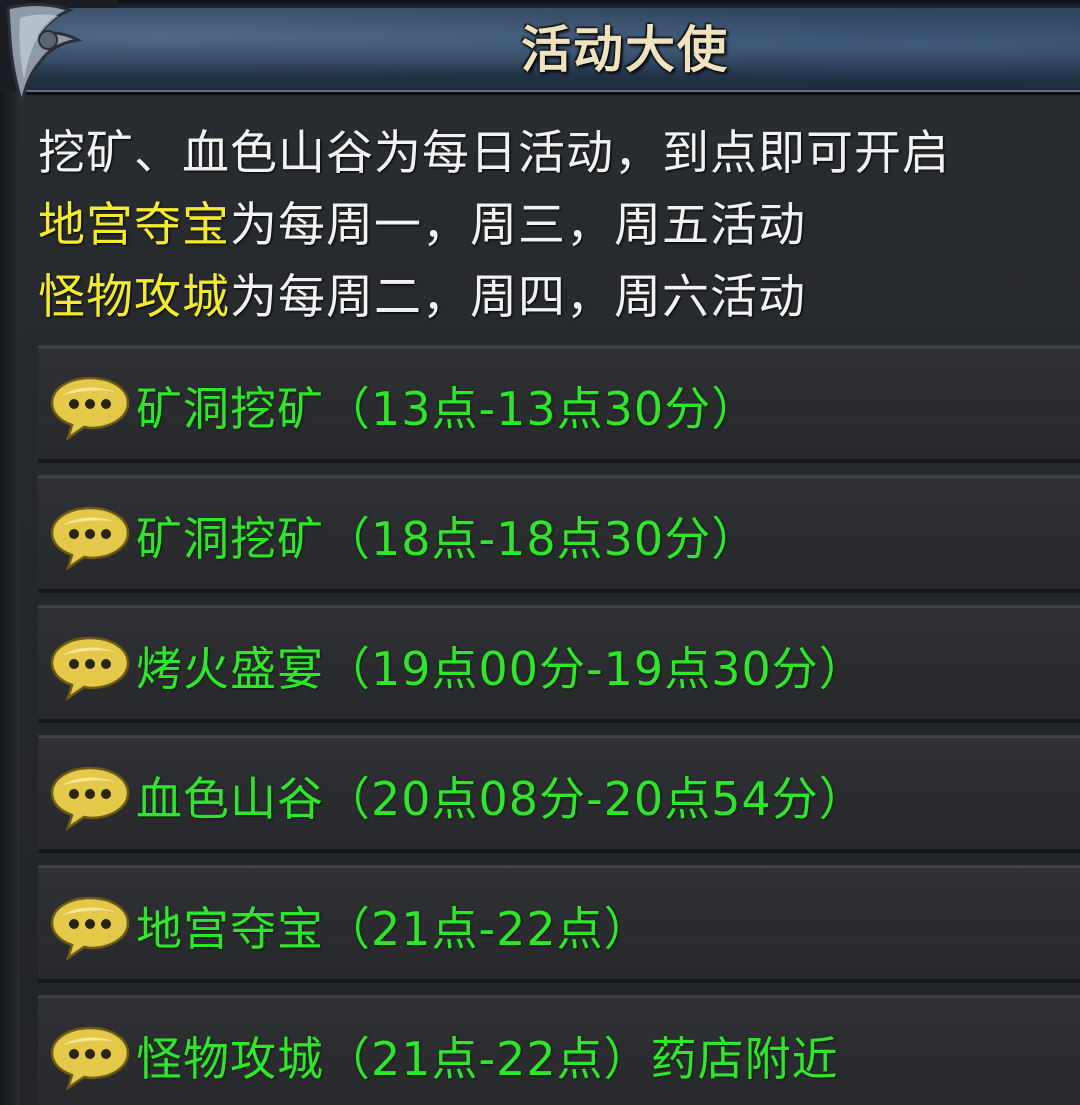  Describe the element at coordinates (487, 1059) in the screenshot. I see `activity-label: 怪物攻城（21点-22点）药店附近` at that location.